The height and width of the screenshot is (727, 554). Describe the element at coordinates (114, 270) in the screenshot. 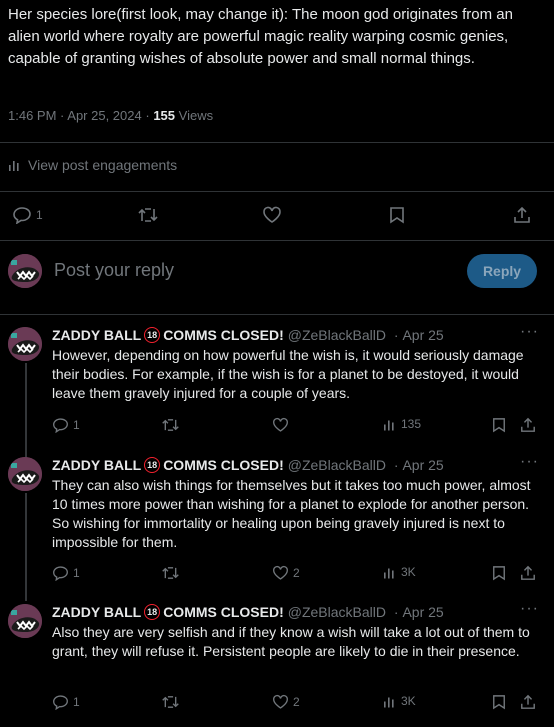

I see `reply-input: Post your reply` at that location.